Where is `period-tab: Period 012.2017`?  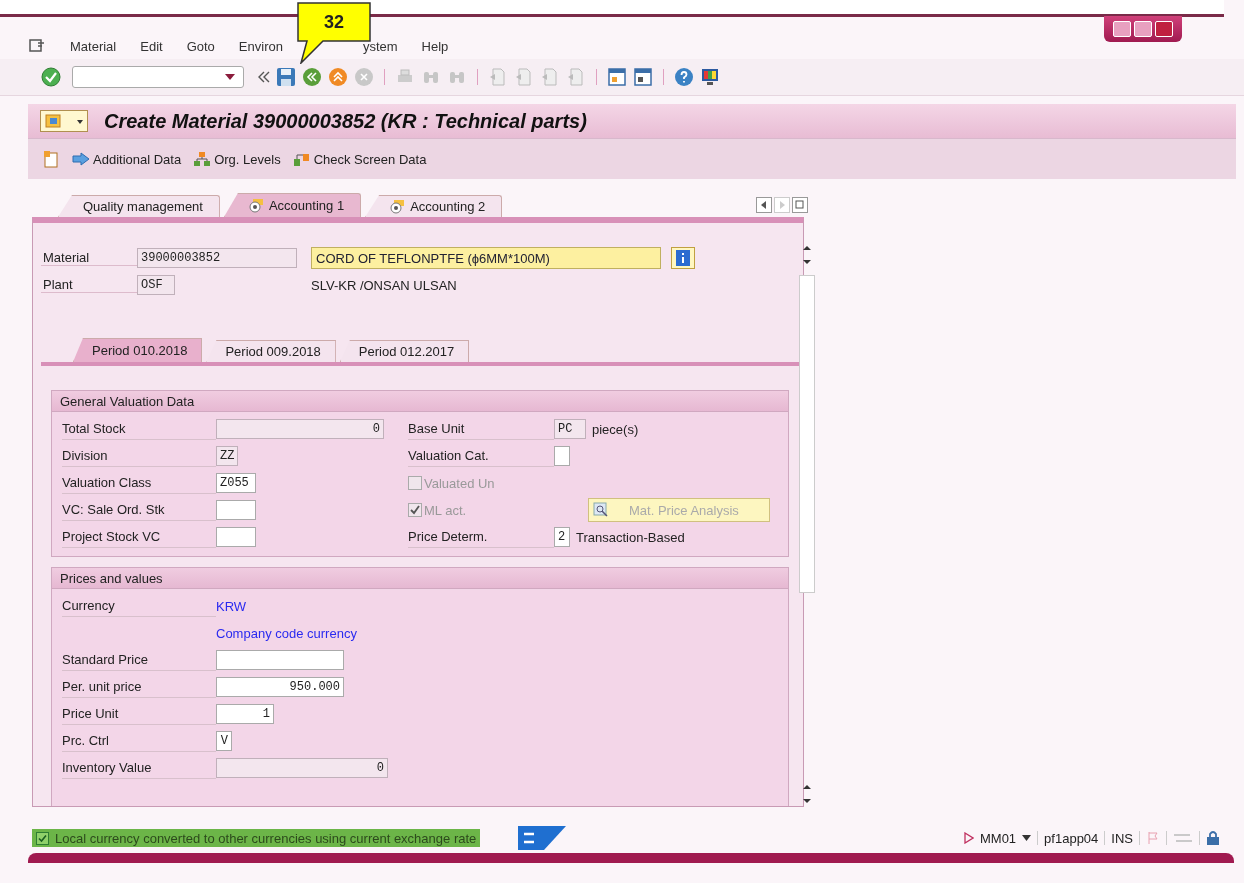 period-tab: Period 012.2017 is located at coordinates (404, 351).